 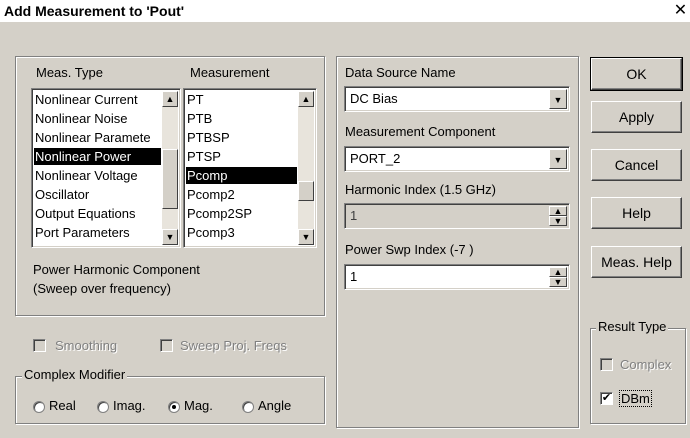 What do you see at coordinates (354, 276) in the screenshot?
I see `power-swp-value: 1` at bounding box center [354, 276].